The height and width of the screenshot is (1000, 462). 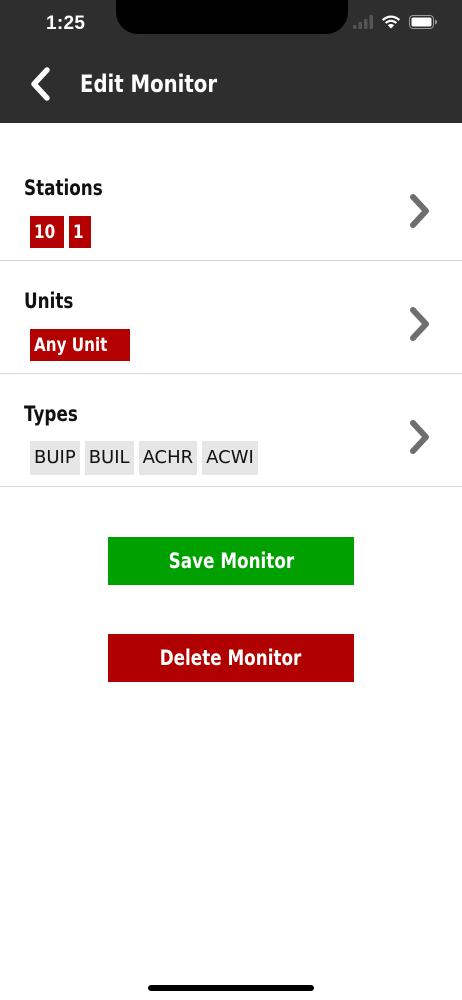 What do you see at coordinates (230, 458) in the screenshot?
I see `type-tag: ACWI` at bounding box center [230, 458].